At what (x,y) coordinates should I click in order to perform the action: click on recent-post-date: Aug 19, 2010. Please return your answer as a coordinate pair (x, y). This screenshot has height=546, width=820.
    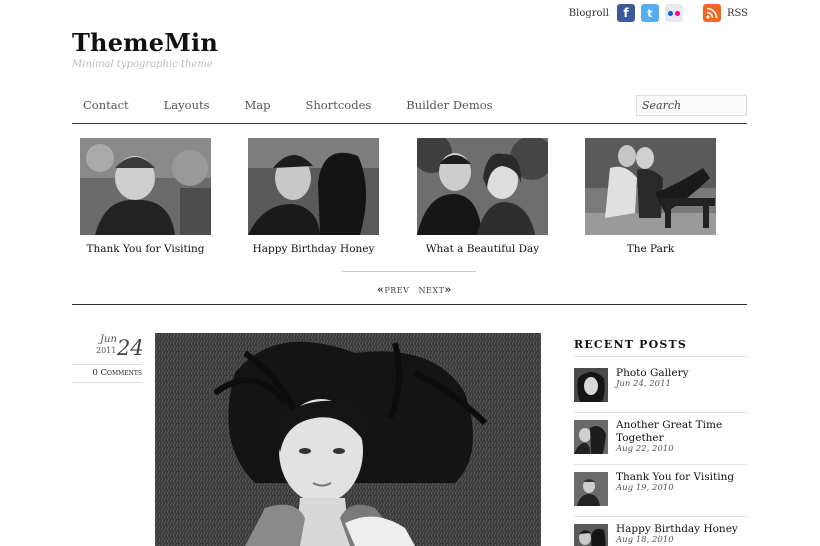
    Looking at the image, I should click on (645, 488).